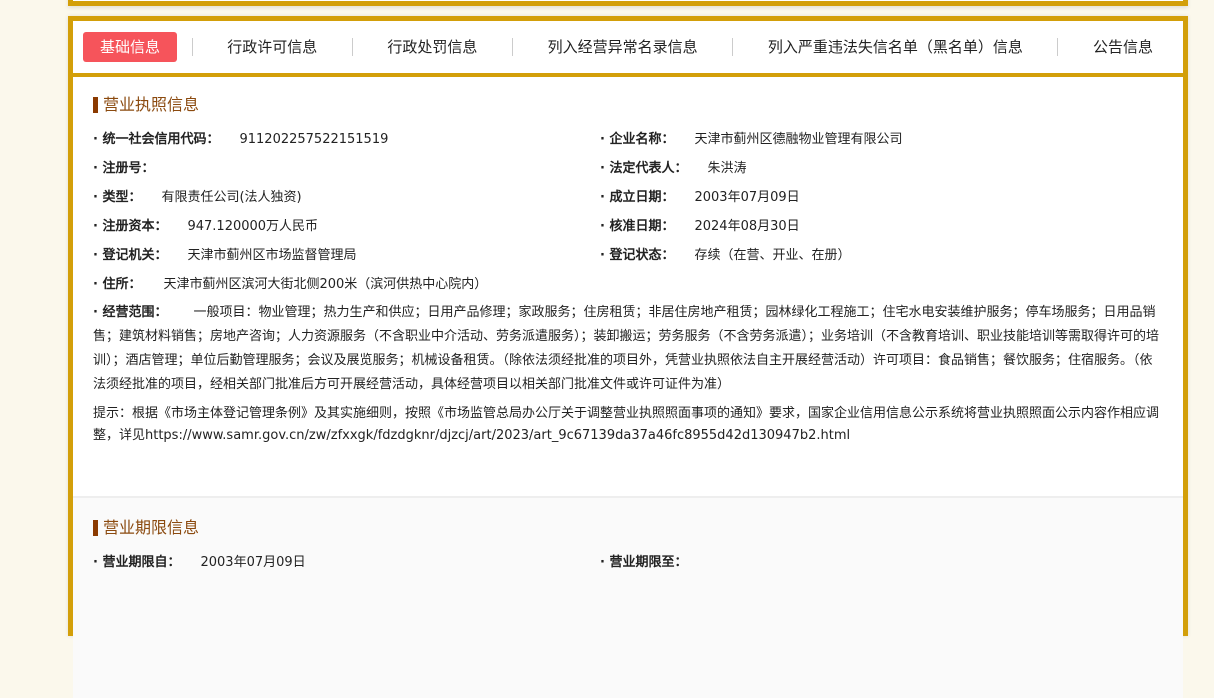  Describe the element at coordinates (637, 260) in the screenshot. I see `field-label: 登记状态：` at that location.